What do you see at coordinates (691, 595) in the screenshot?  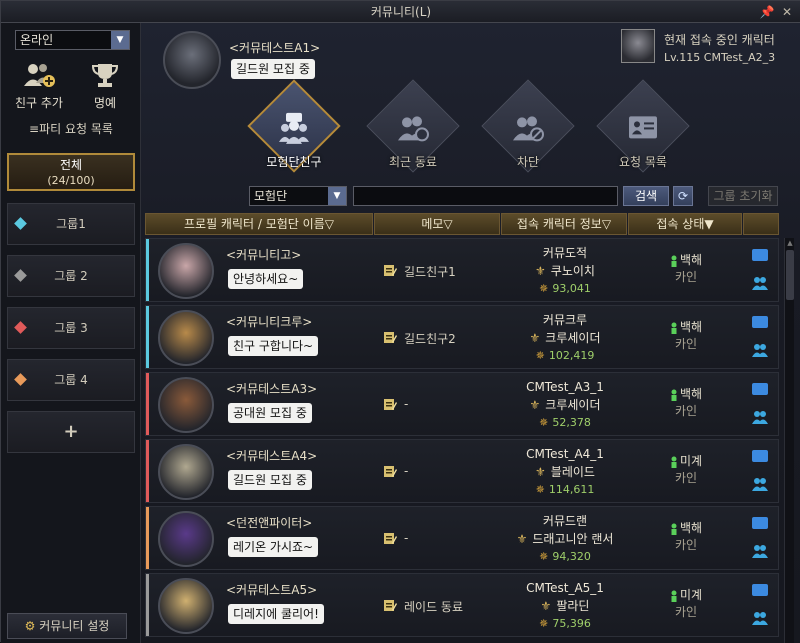 I see `friend-server: 미계` at bounding box center [691, 595].